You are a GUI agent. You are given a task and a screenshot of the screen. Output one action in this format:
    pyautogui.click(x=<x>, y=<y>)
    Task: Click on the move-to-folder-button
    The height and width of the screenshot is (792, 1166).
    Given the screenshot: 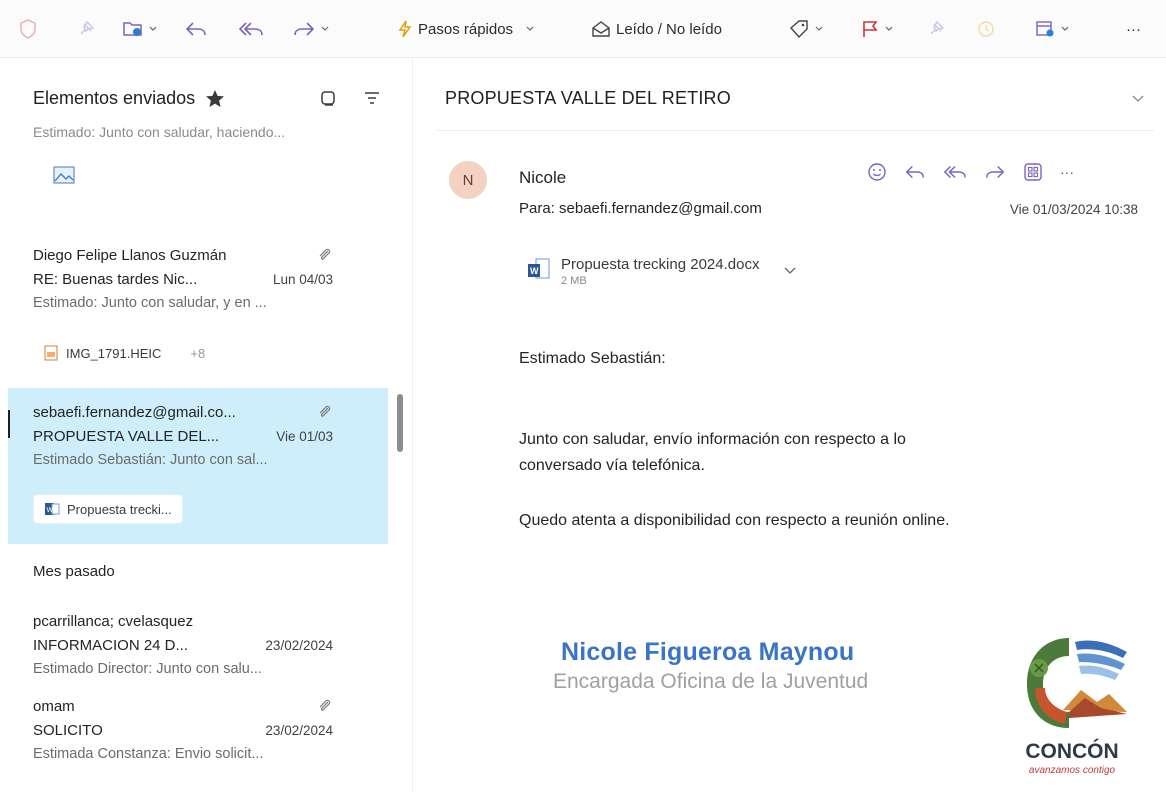 What is the action you would take?
    pyautogui.click(x=140, y=29)
    